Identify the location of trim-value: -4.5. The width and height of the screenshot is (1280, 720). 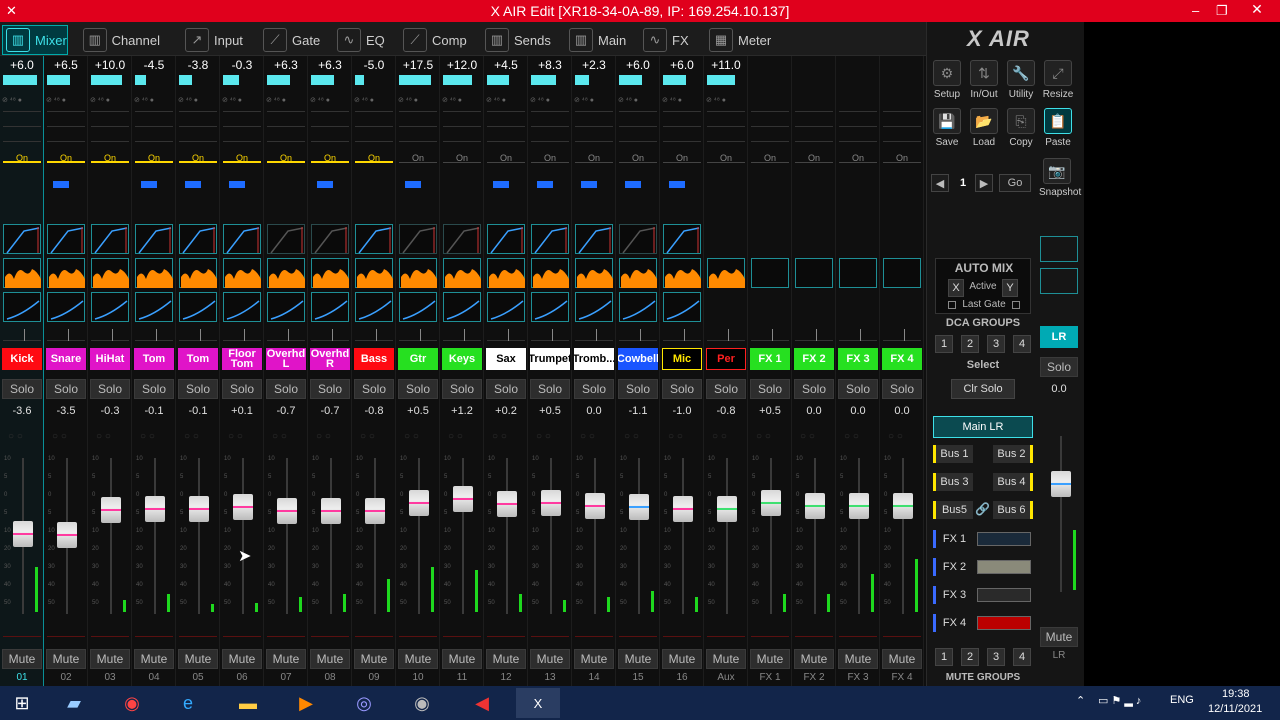
(154, 65).